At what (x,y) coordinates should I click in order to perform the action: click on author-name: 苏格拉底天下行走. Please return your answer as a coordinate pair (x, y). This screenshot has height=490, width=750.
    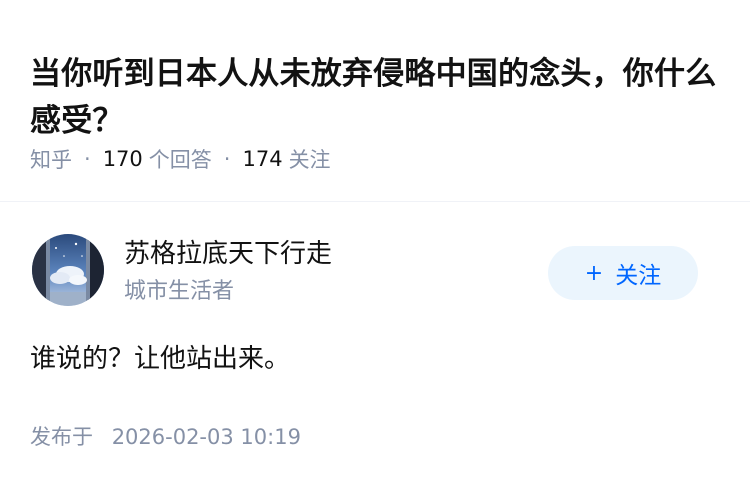
    Looking at the image, I should click on (228, 254).